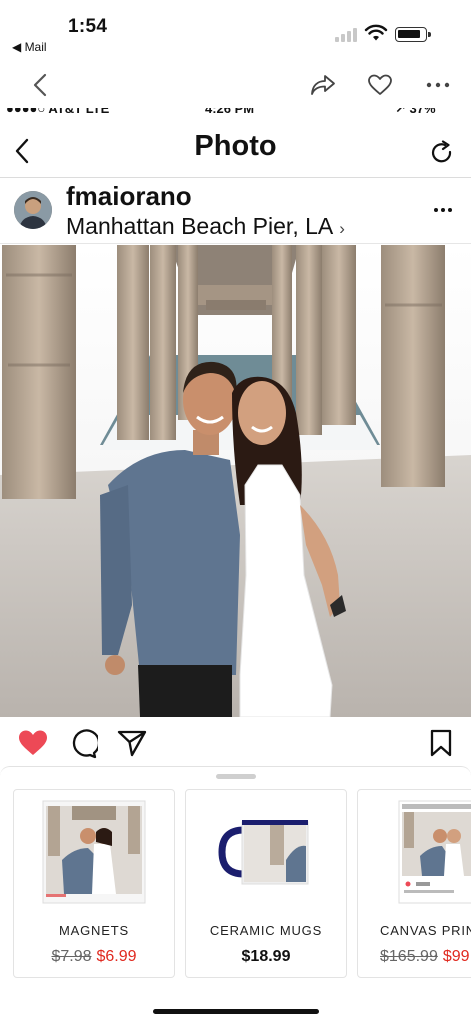  What do you see at coordinates (236, 1011) in the screenshot?
I see `home-indicator` at bounding box center [236, 1011].